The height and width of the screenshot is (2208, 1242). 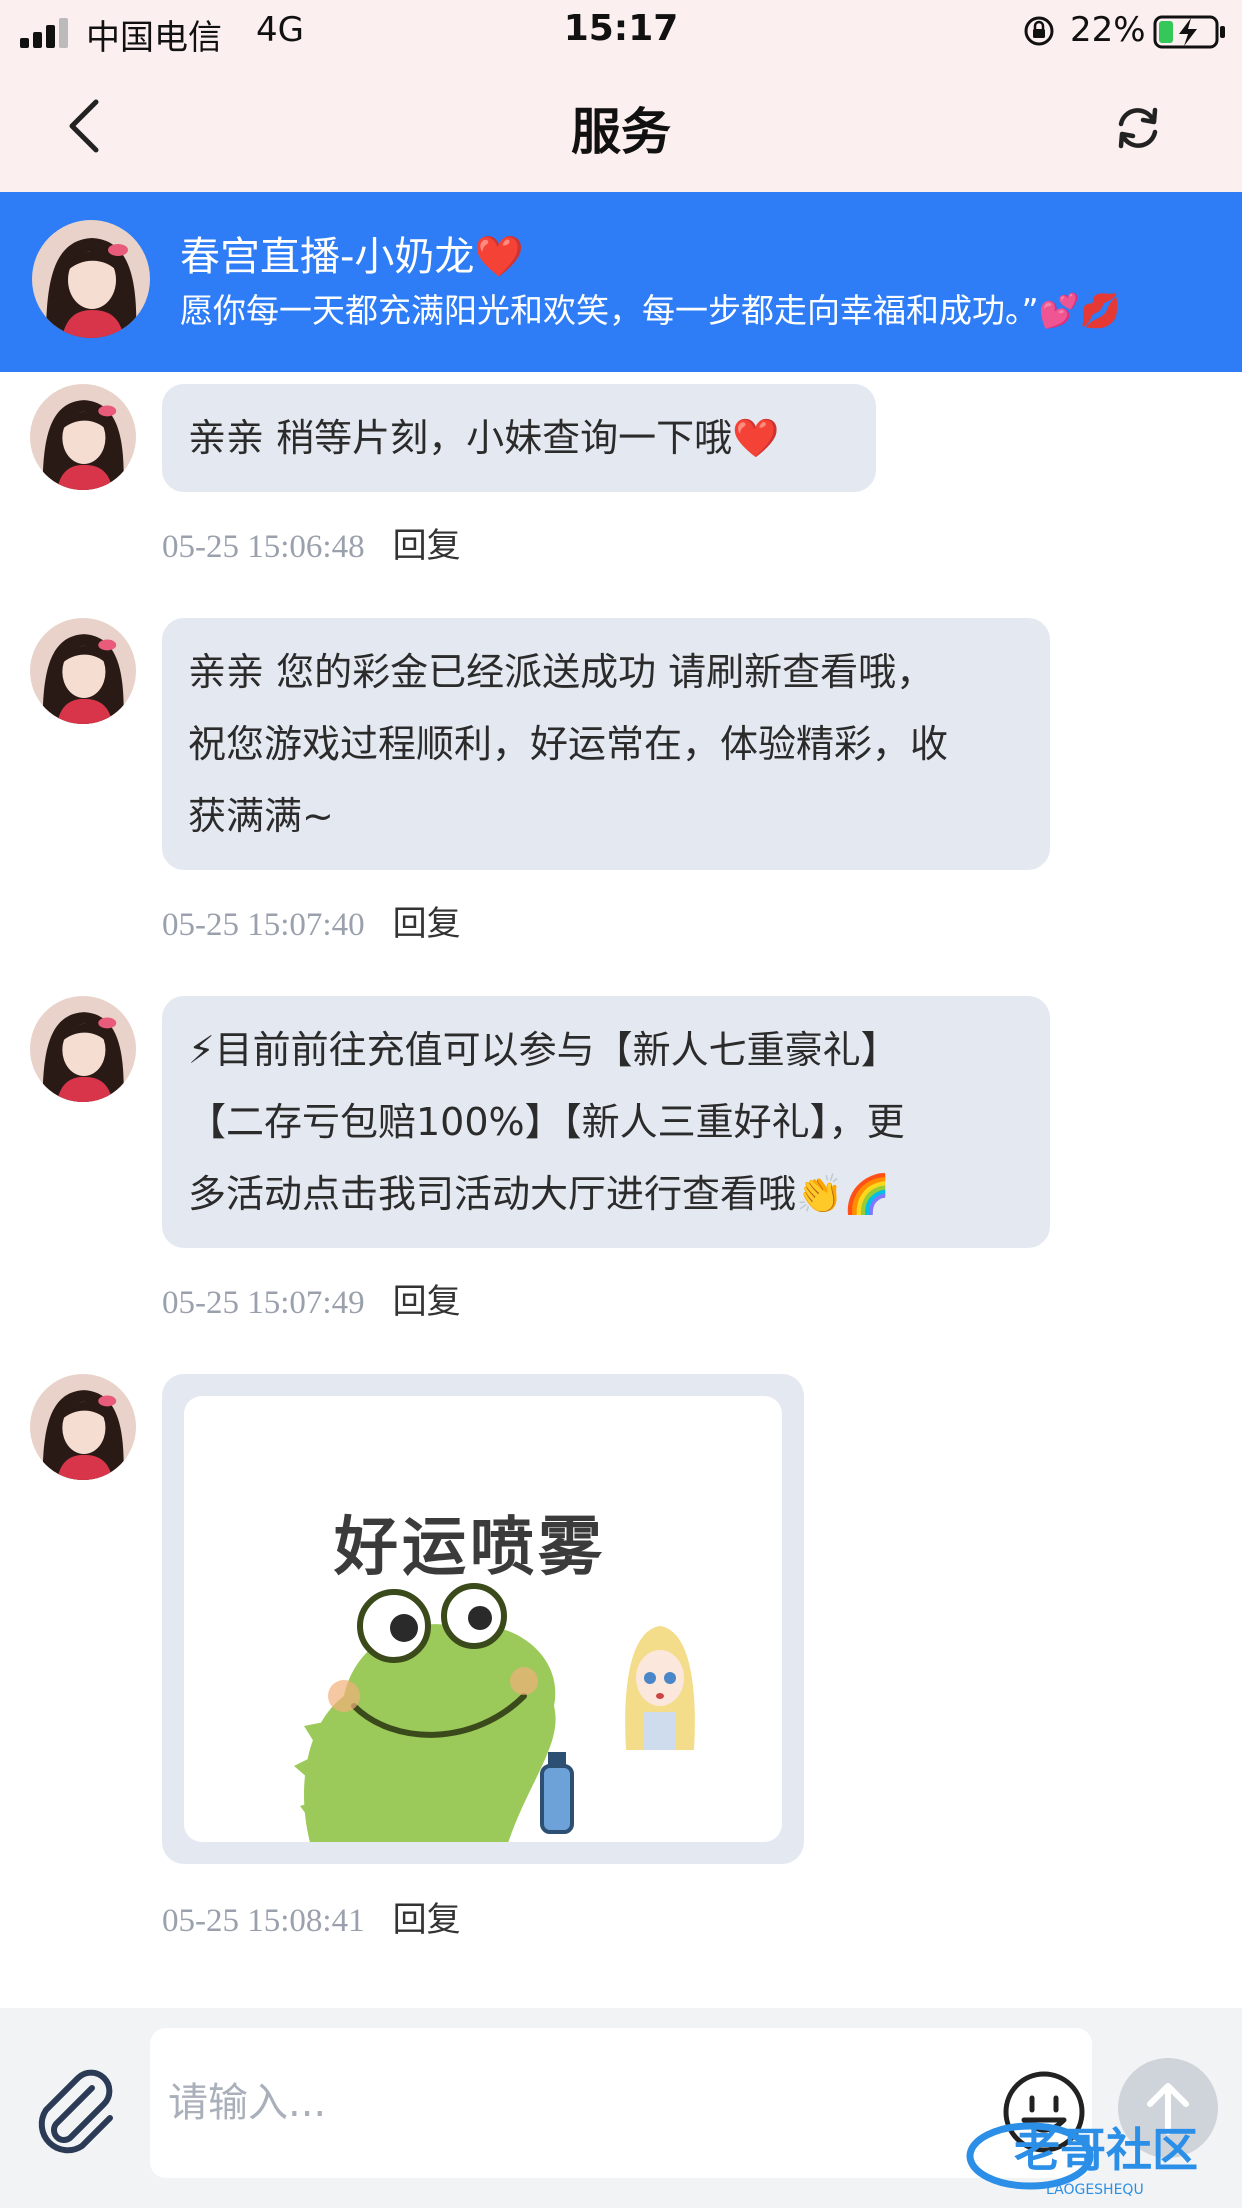 I want to click on message-line: ⚡目前前往充值可以参与【新人七重豪礼】, so click(x=543, y=1050).